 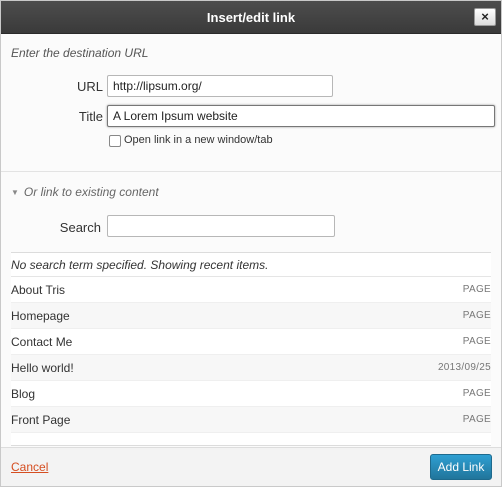 I want to click on dialog-titlebar: Insert/edit link ×, so click(x=251, y=17).